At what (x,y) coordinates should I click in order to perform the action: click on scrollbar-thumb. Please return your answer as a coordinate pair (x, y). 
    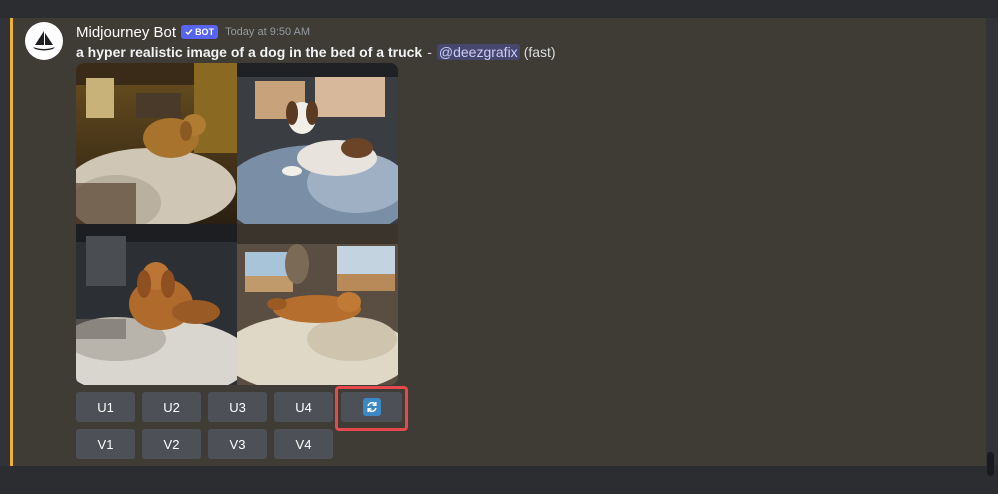
    Looking at the image, I should click on (990, 464).